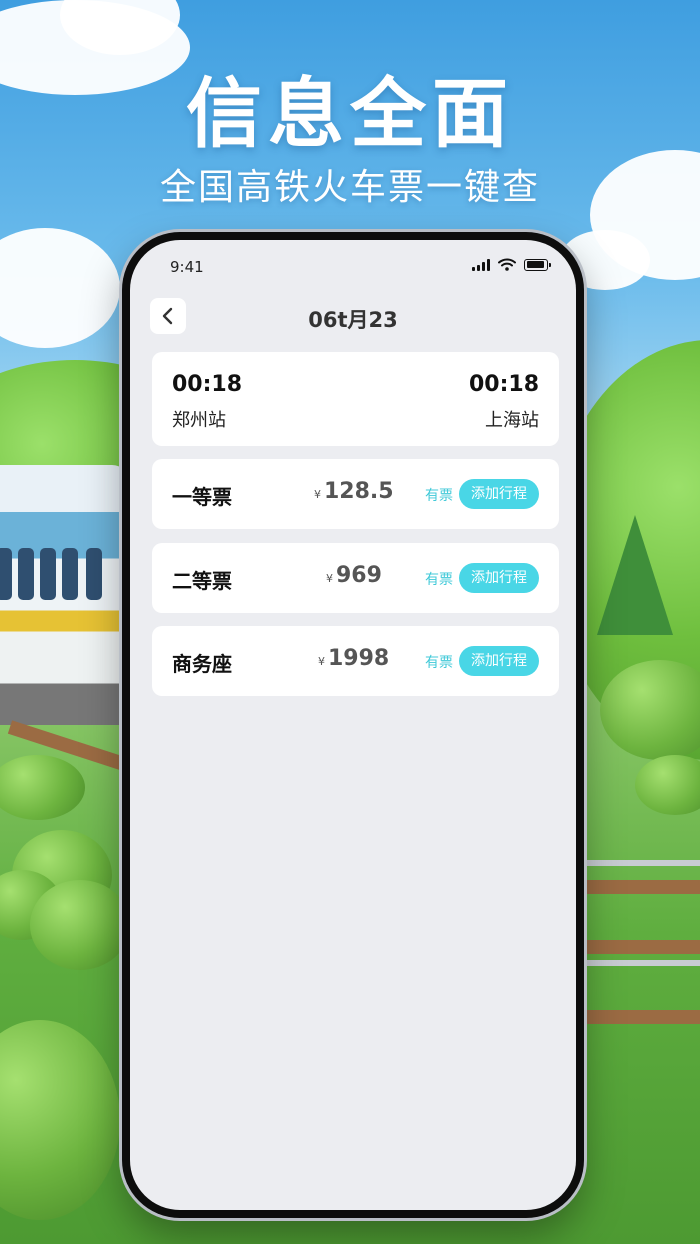 The width and height of the screenshot is (700, 1244). I want to click on ticket-row-first-class: 一等票 ¥128.5 有票 添加行程, so click(355, 494).